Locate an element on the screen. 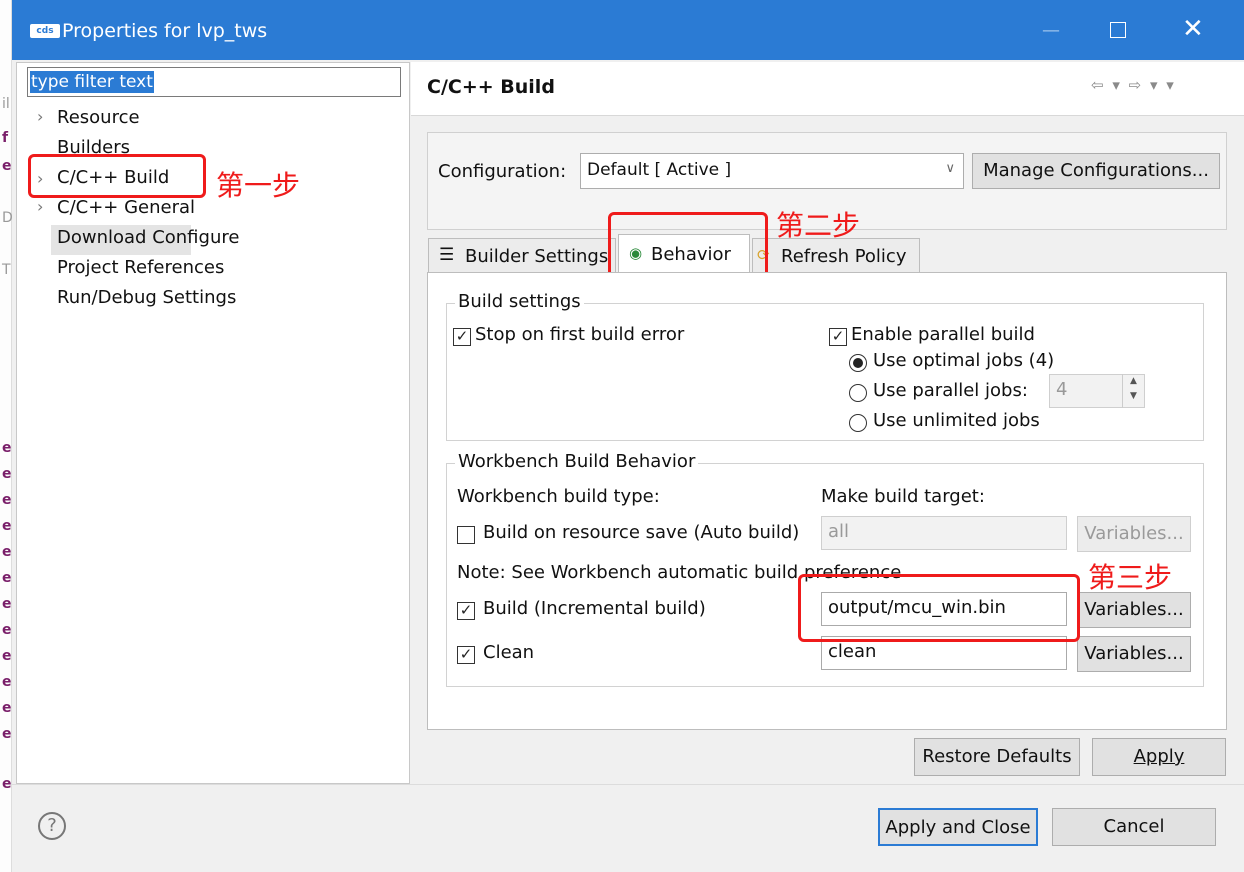 This screenshot has width=1244, height=872. filter-text: type filter text is located at coordinates (92, 82).